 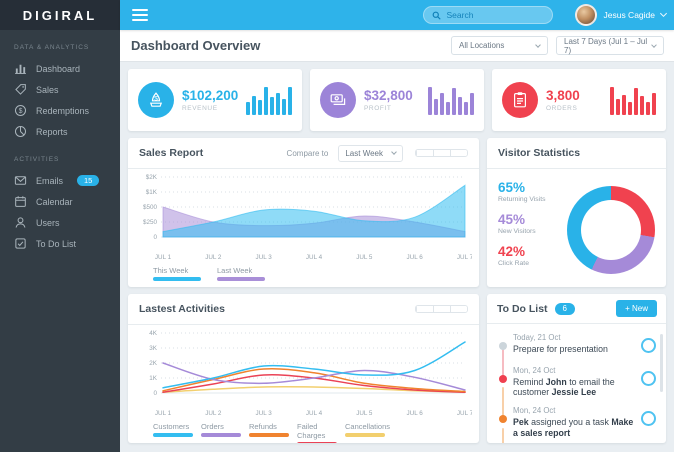 I want to click on sidebar-item: Emails 15, so click(x=60, y=180).